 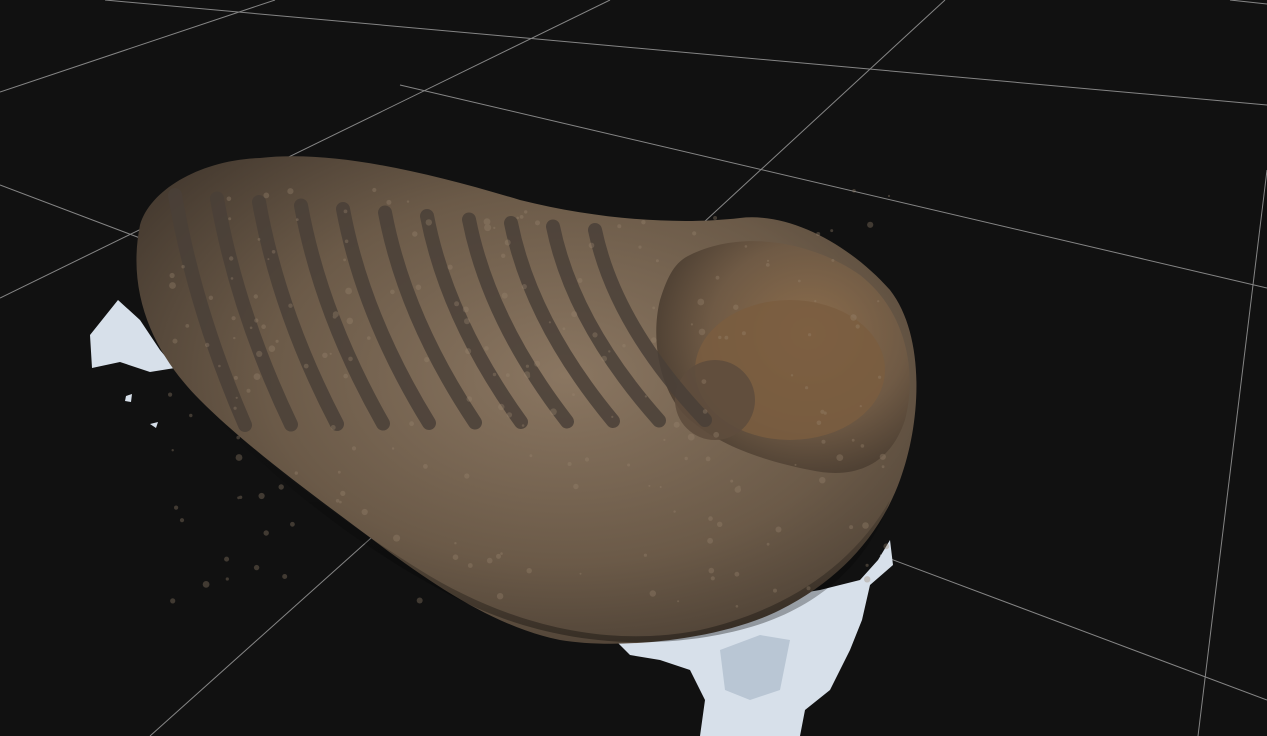 What do you see at coordinates (154, 425) in the screenshot?
I see `mesh-fragment` at bounding box center [154, 425].